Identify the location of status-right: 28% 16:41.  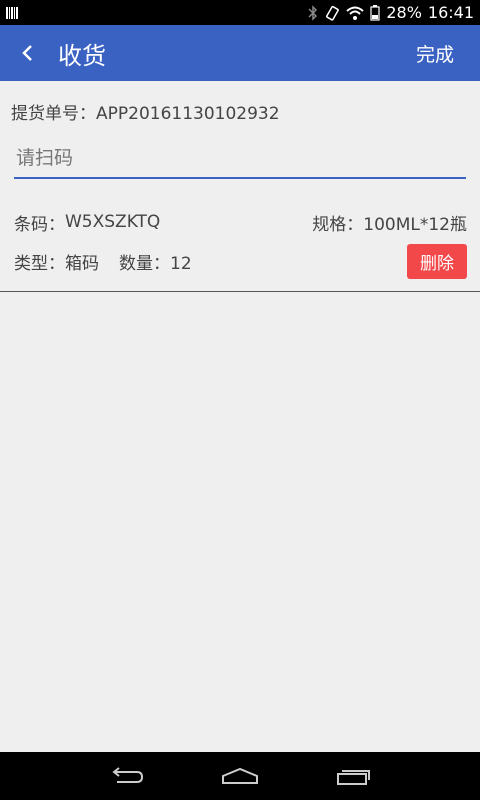
(391, 12).